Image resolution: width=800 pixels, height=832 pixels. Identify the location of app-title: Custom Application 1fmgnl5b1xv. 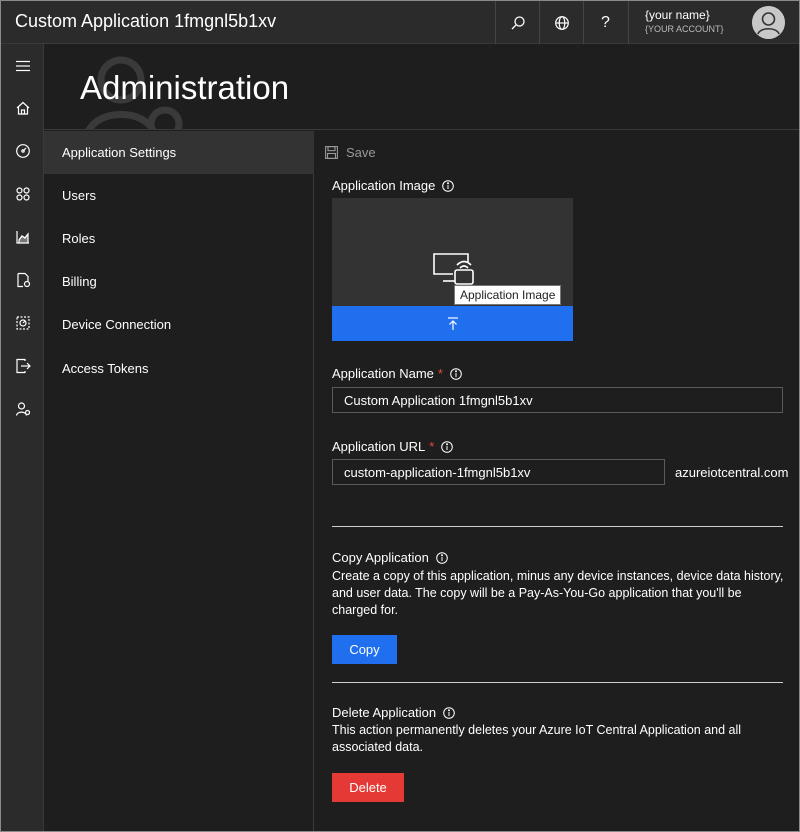
(146, 21).